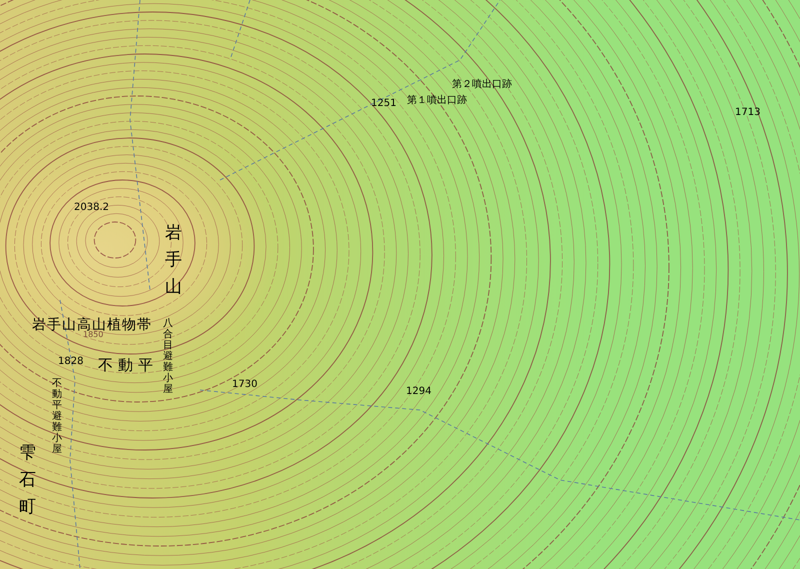 This screenshot has height=569, width=800. Describe the element at coordinates (437, 101) in the screenshot. I see `map-label: 第１噴出口跡` at that location.